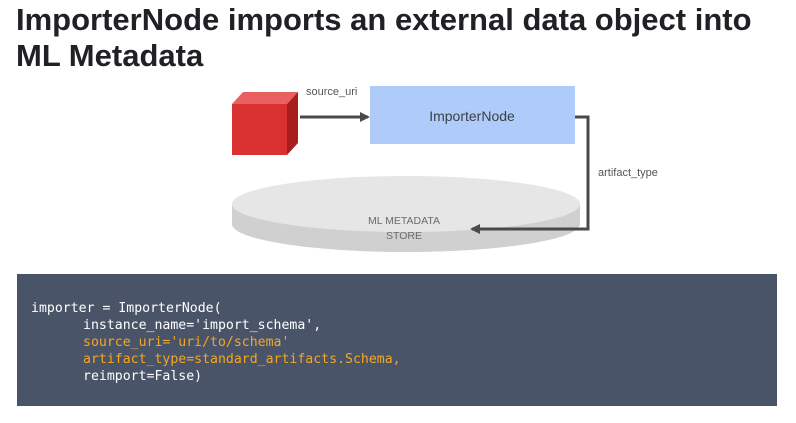 This screenshot has width=796, height=423. What do you see at coordinates (628, 173) in the screenshot?
I see `artifact-type-label: artifact_type` at bounding box center [628, 173].